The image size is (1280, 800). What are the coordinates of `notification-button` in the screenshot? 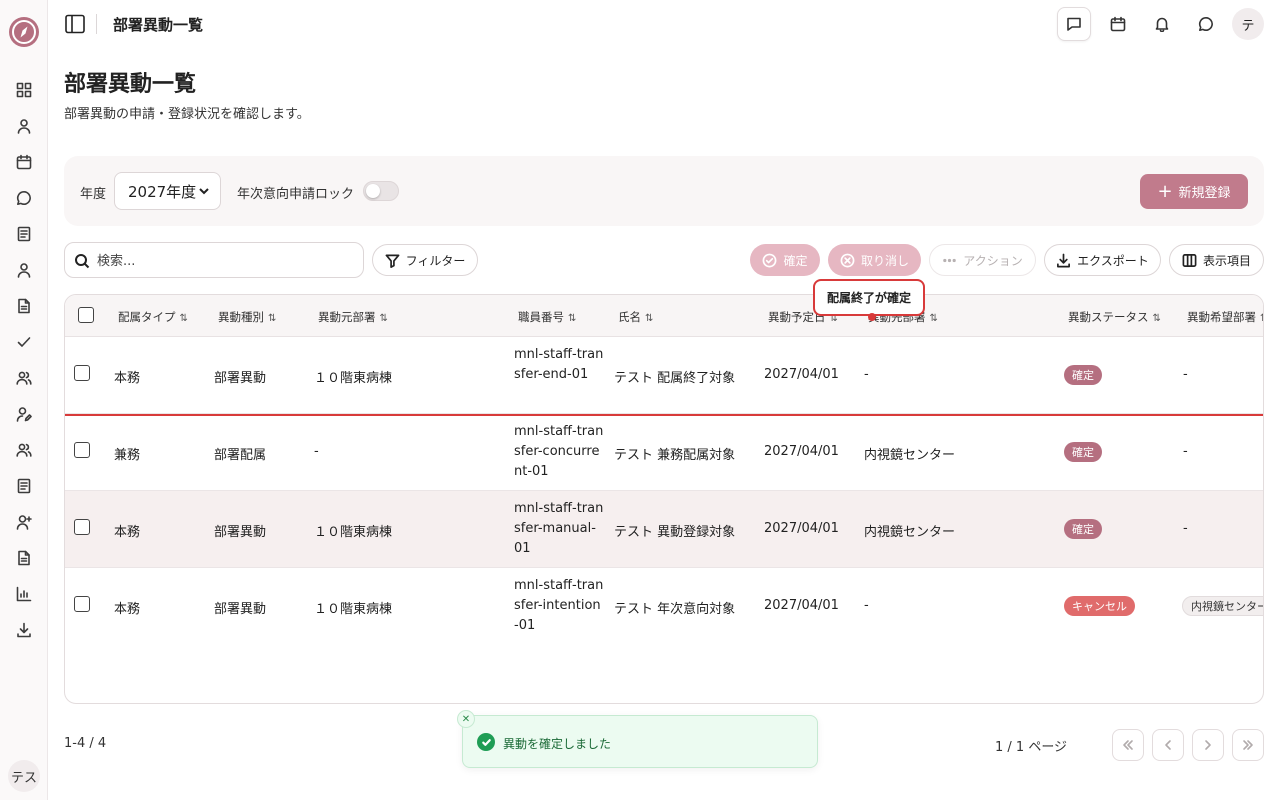 It's located at (1162, 24).